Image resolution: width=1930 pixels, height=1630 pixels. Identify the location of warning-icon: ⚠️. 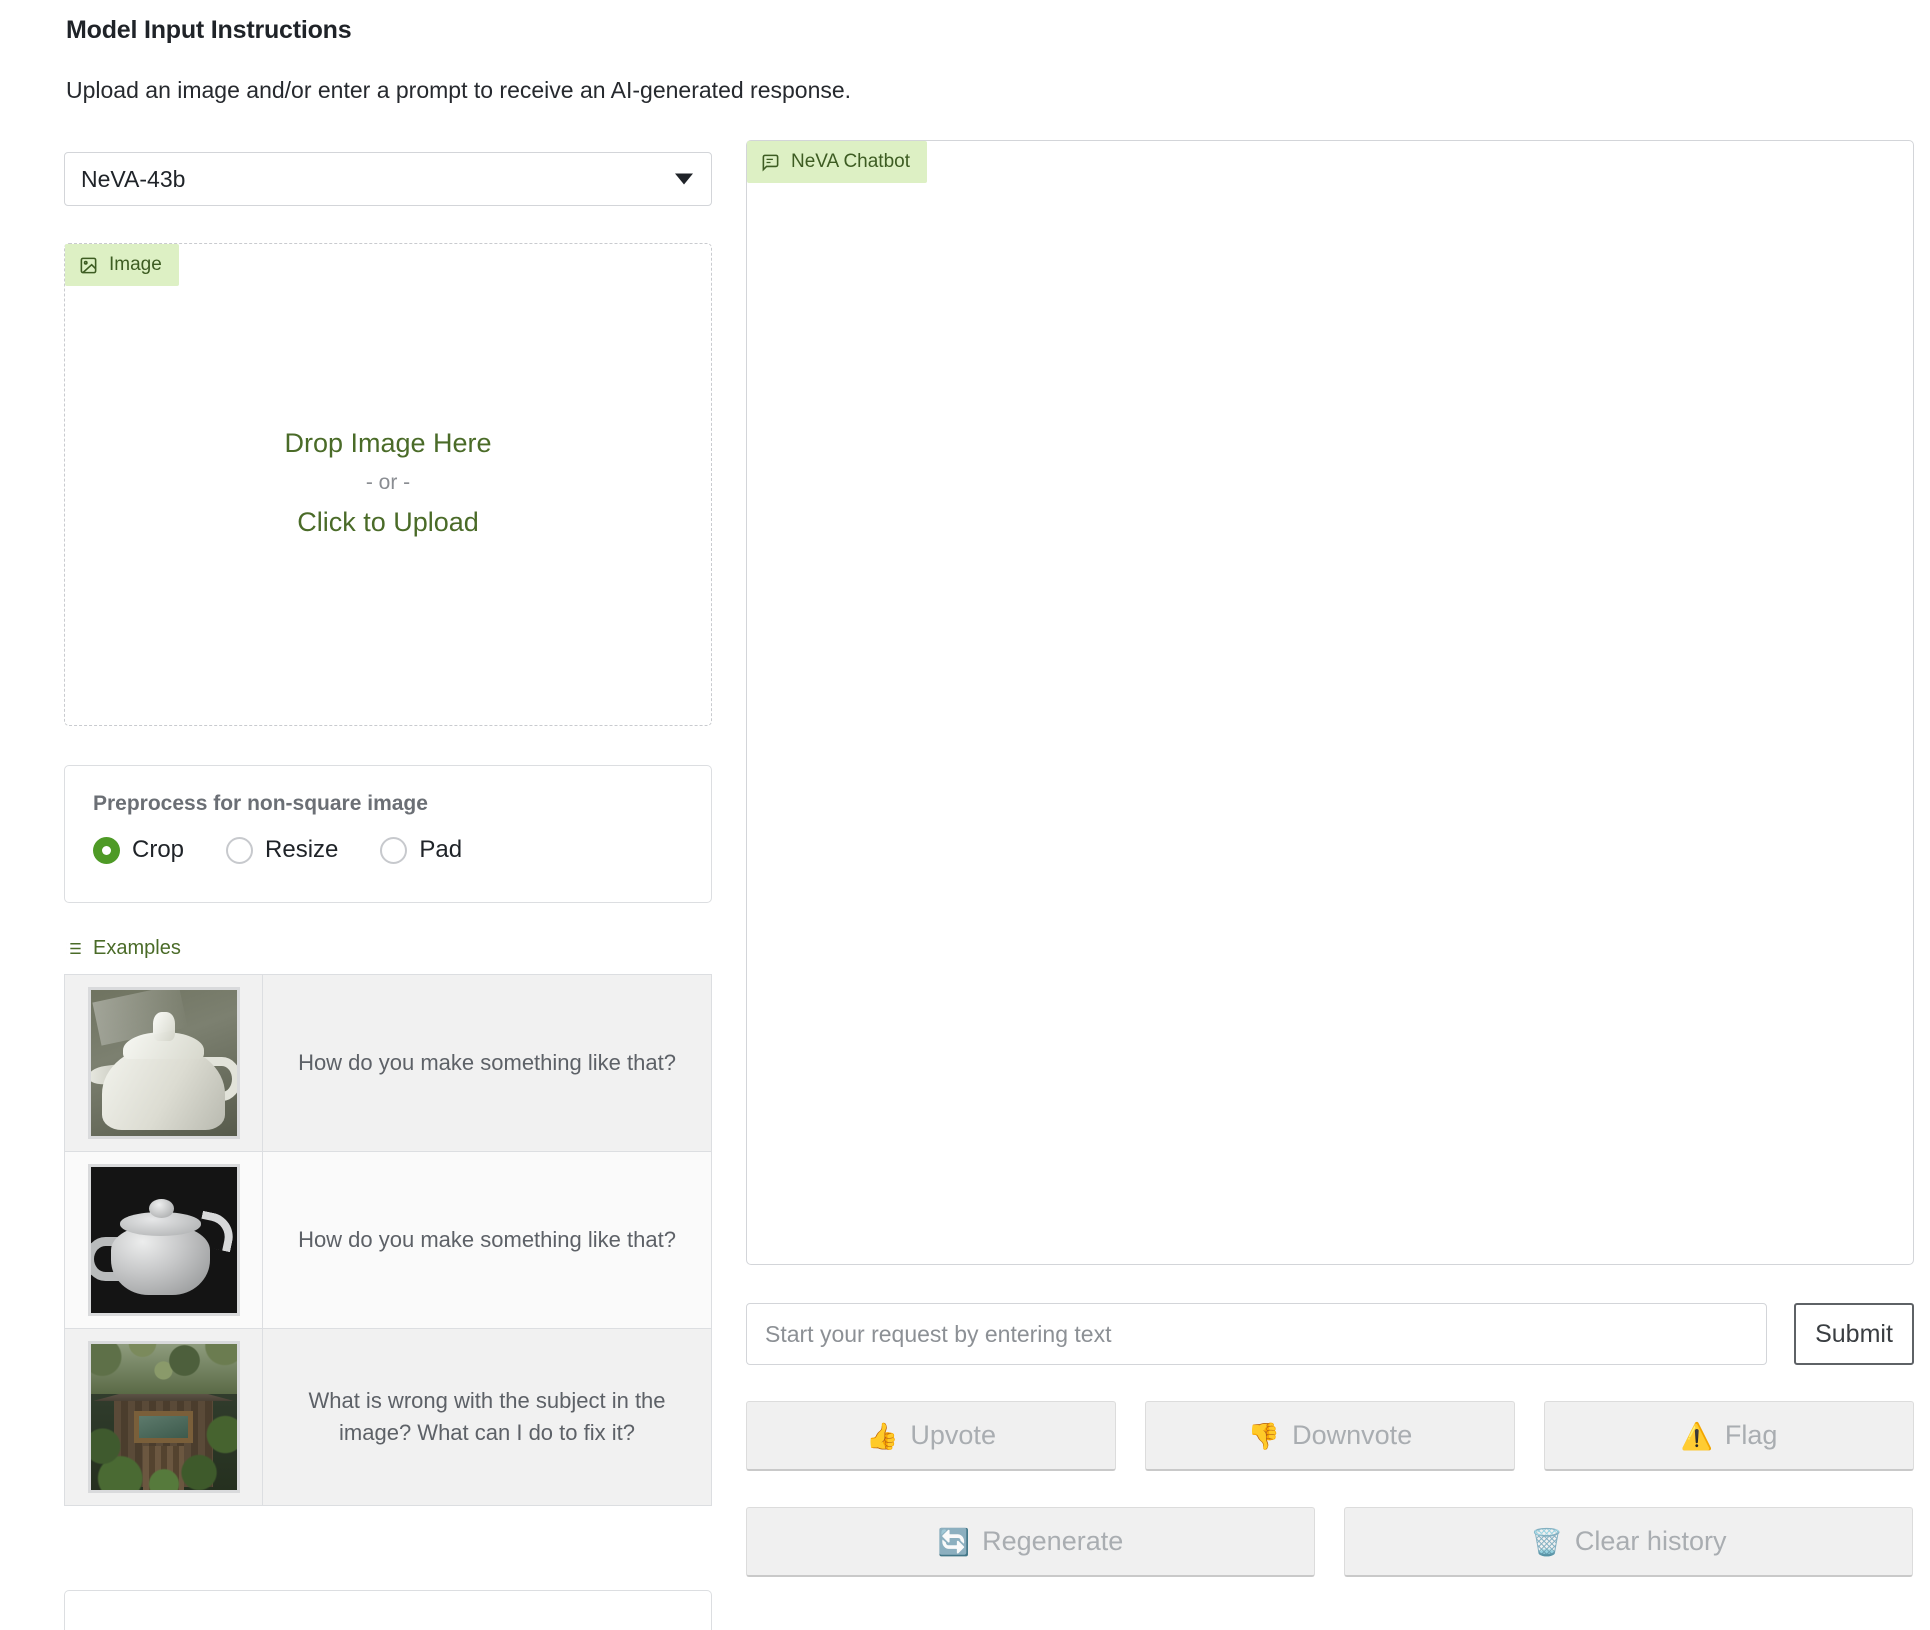
(1696, 1435).